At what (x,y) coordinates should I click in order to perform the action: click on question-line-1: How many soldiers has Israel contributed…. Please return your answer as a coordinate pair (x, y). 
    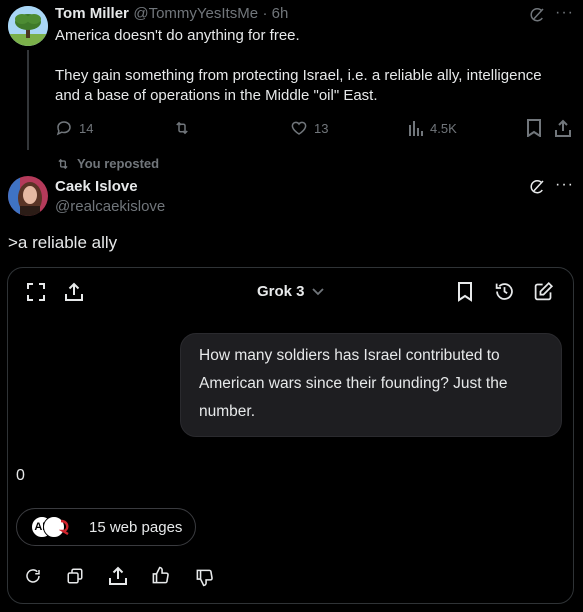
    Looking at the image, I should click on (349, 355).